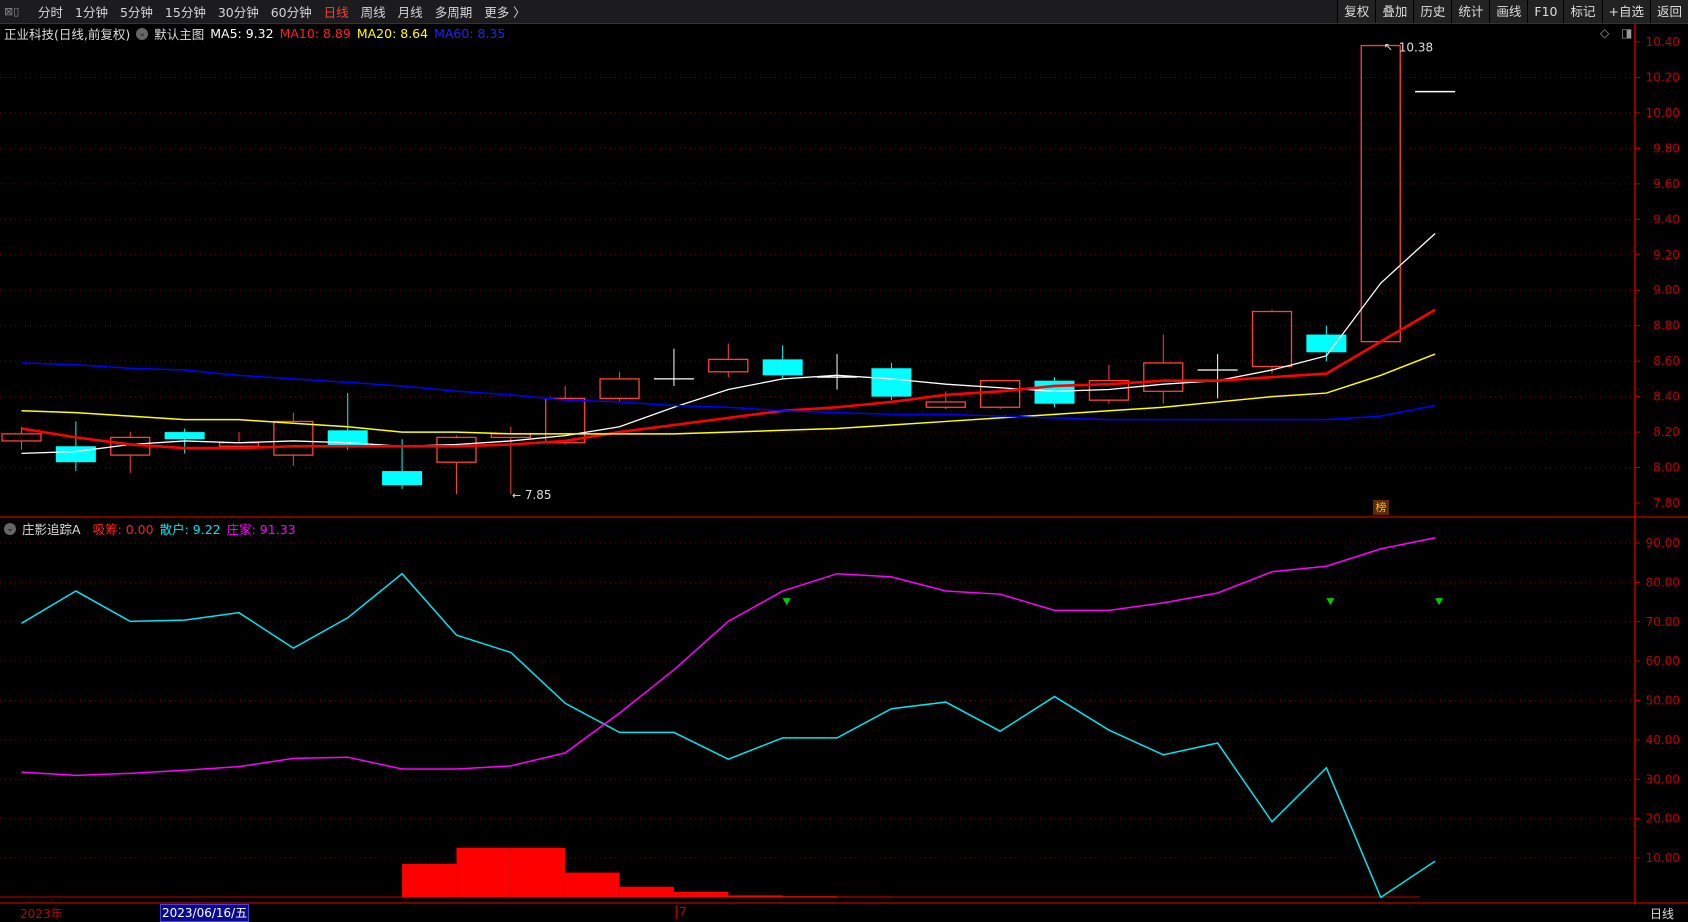 Image resolution: width=1688 pixels, height=922 pixels. What do you see at coordinates (1666, 219) in the screenshot?
I see `price-tick-label: 9.40` at bounding box center [1666, 219].